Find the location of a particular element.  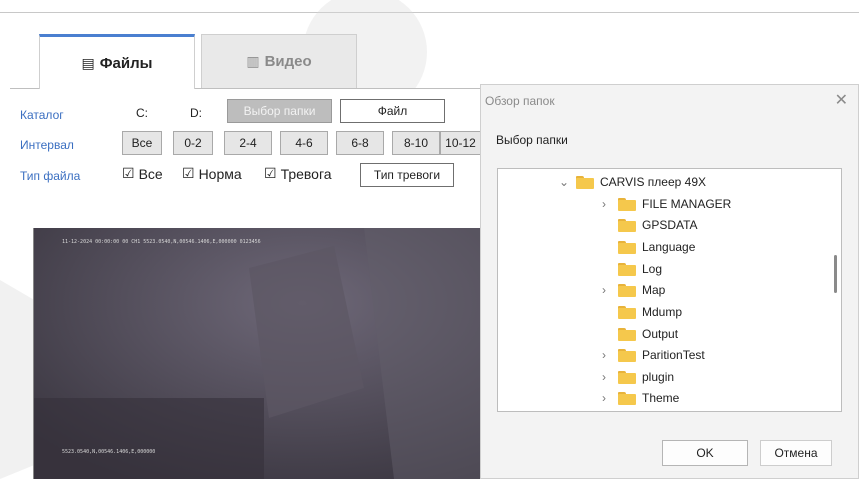

cancel-button: Отмена is located at coordinates (796, 453).